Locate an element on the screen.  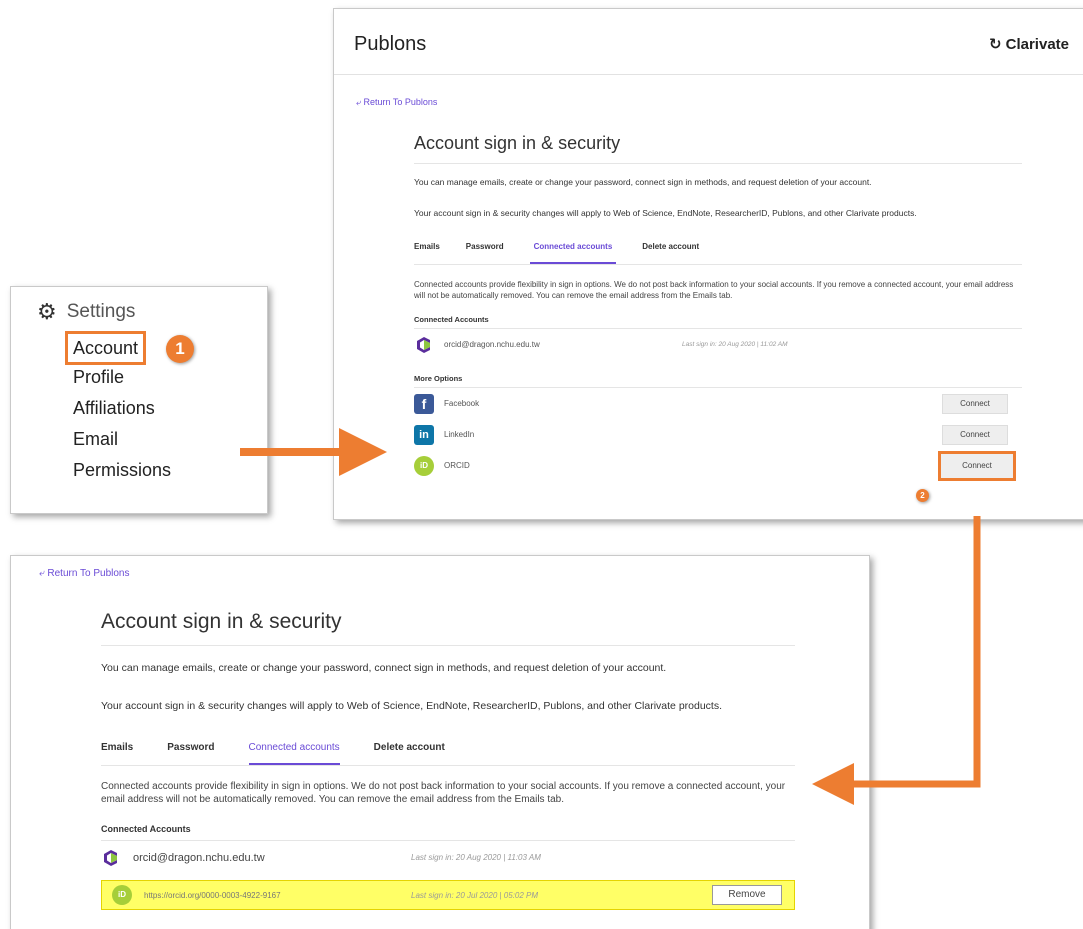
step-badge-2: 2 is located at coordinates (922, 495).